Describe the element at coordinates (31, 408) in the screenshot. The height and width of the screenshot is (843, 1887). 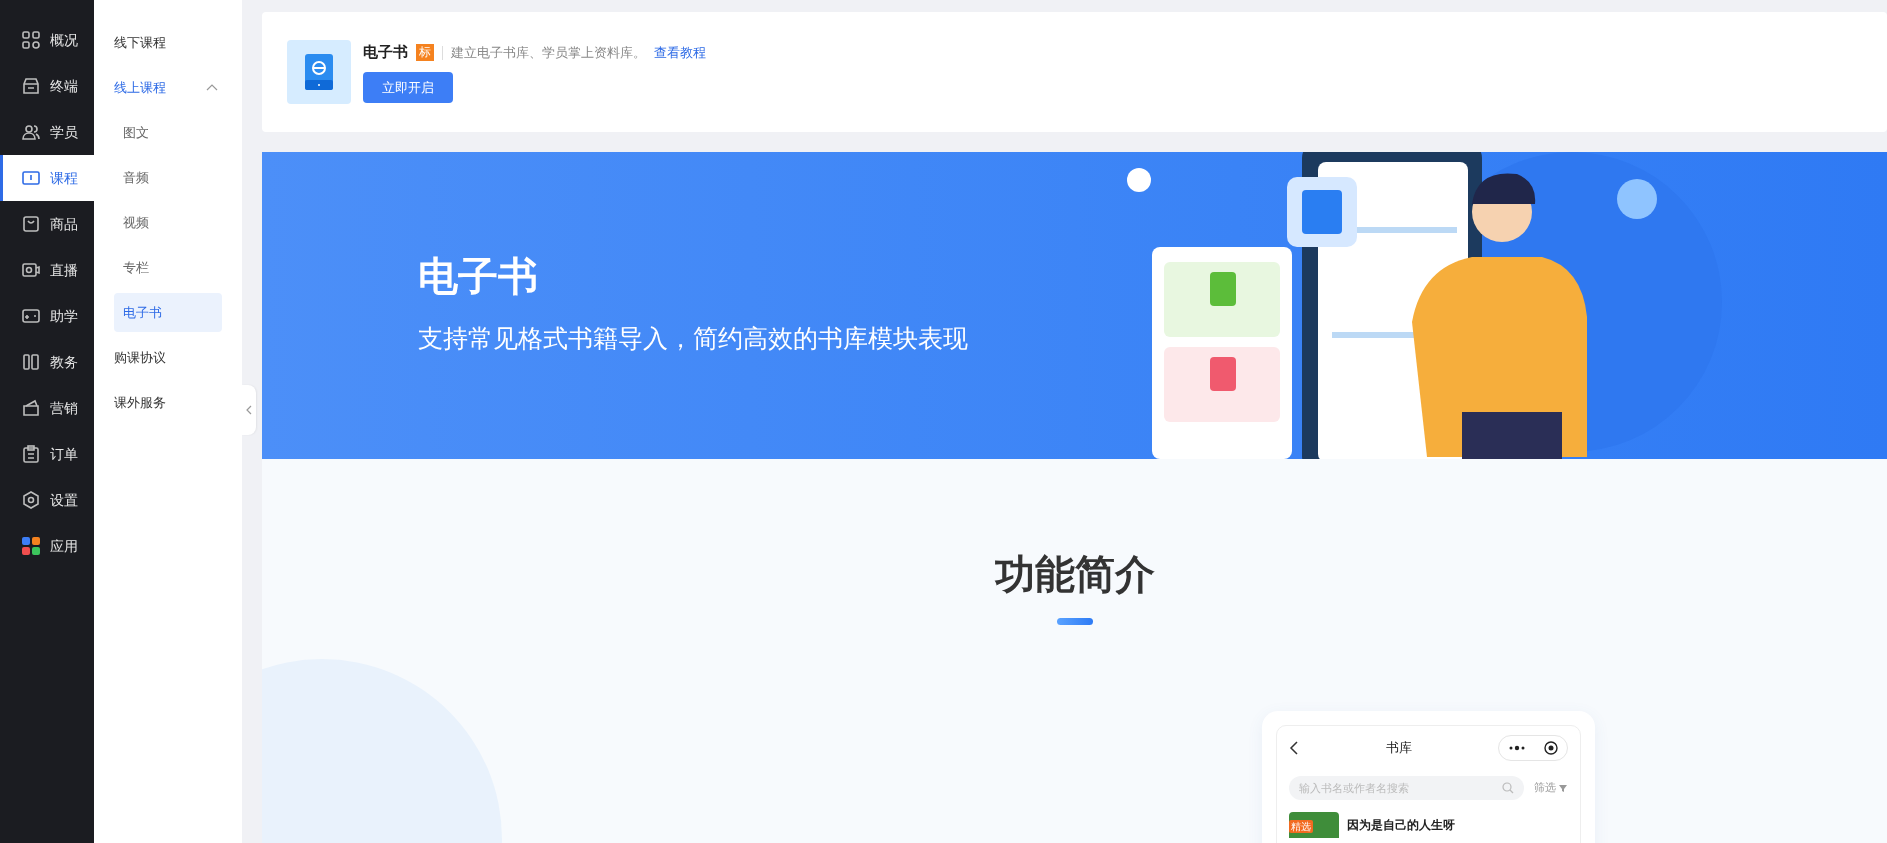
I see `wallet-icon` at that location.